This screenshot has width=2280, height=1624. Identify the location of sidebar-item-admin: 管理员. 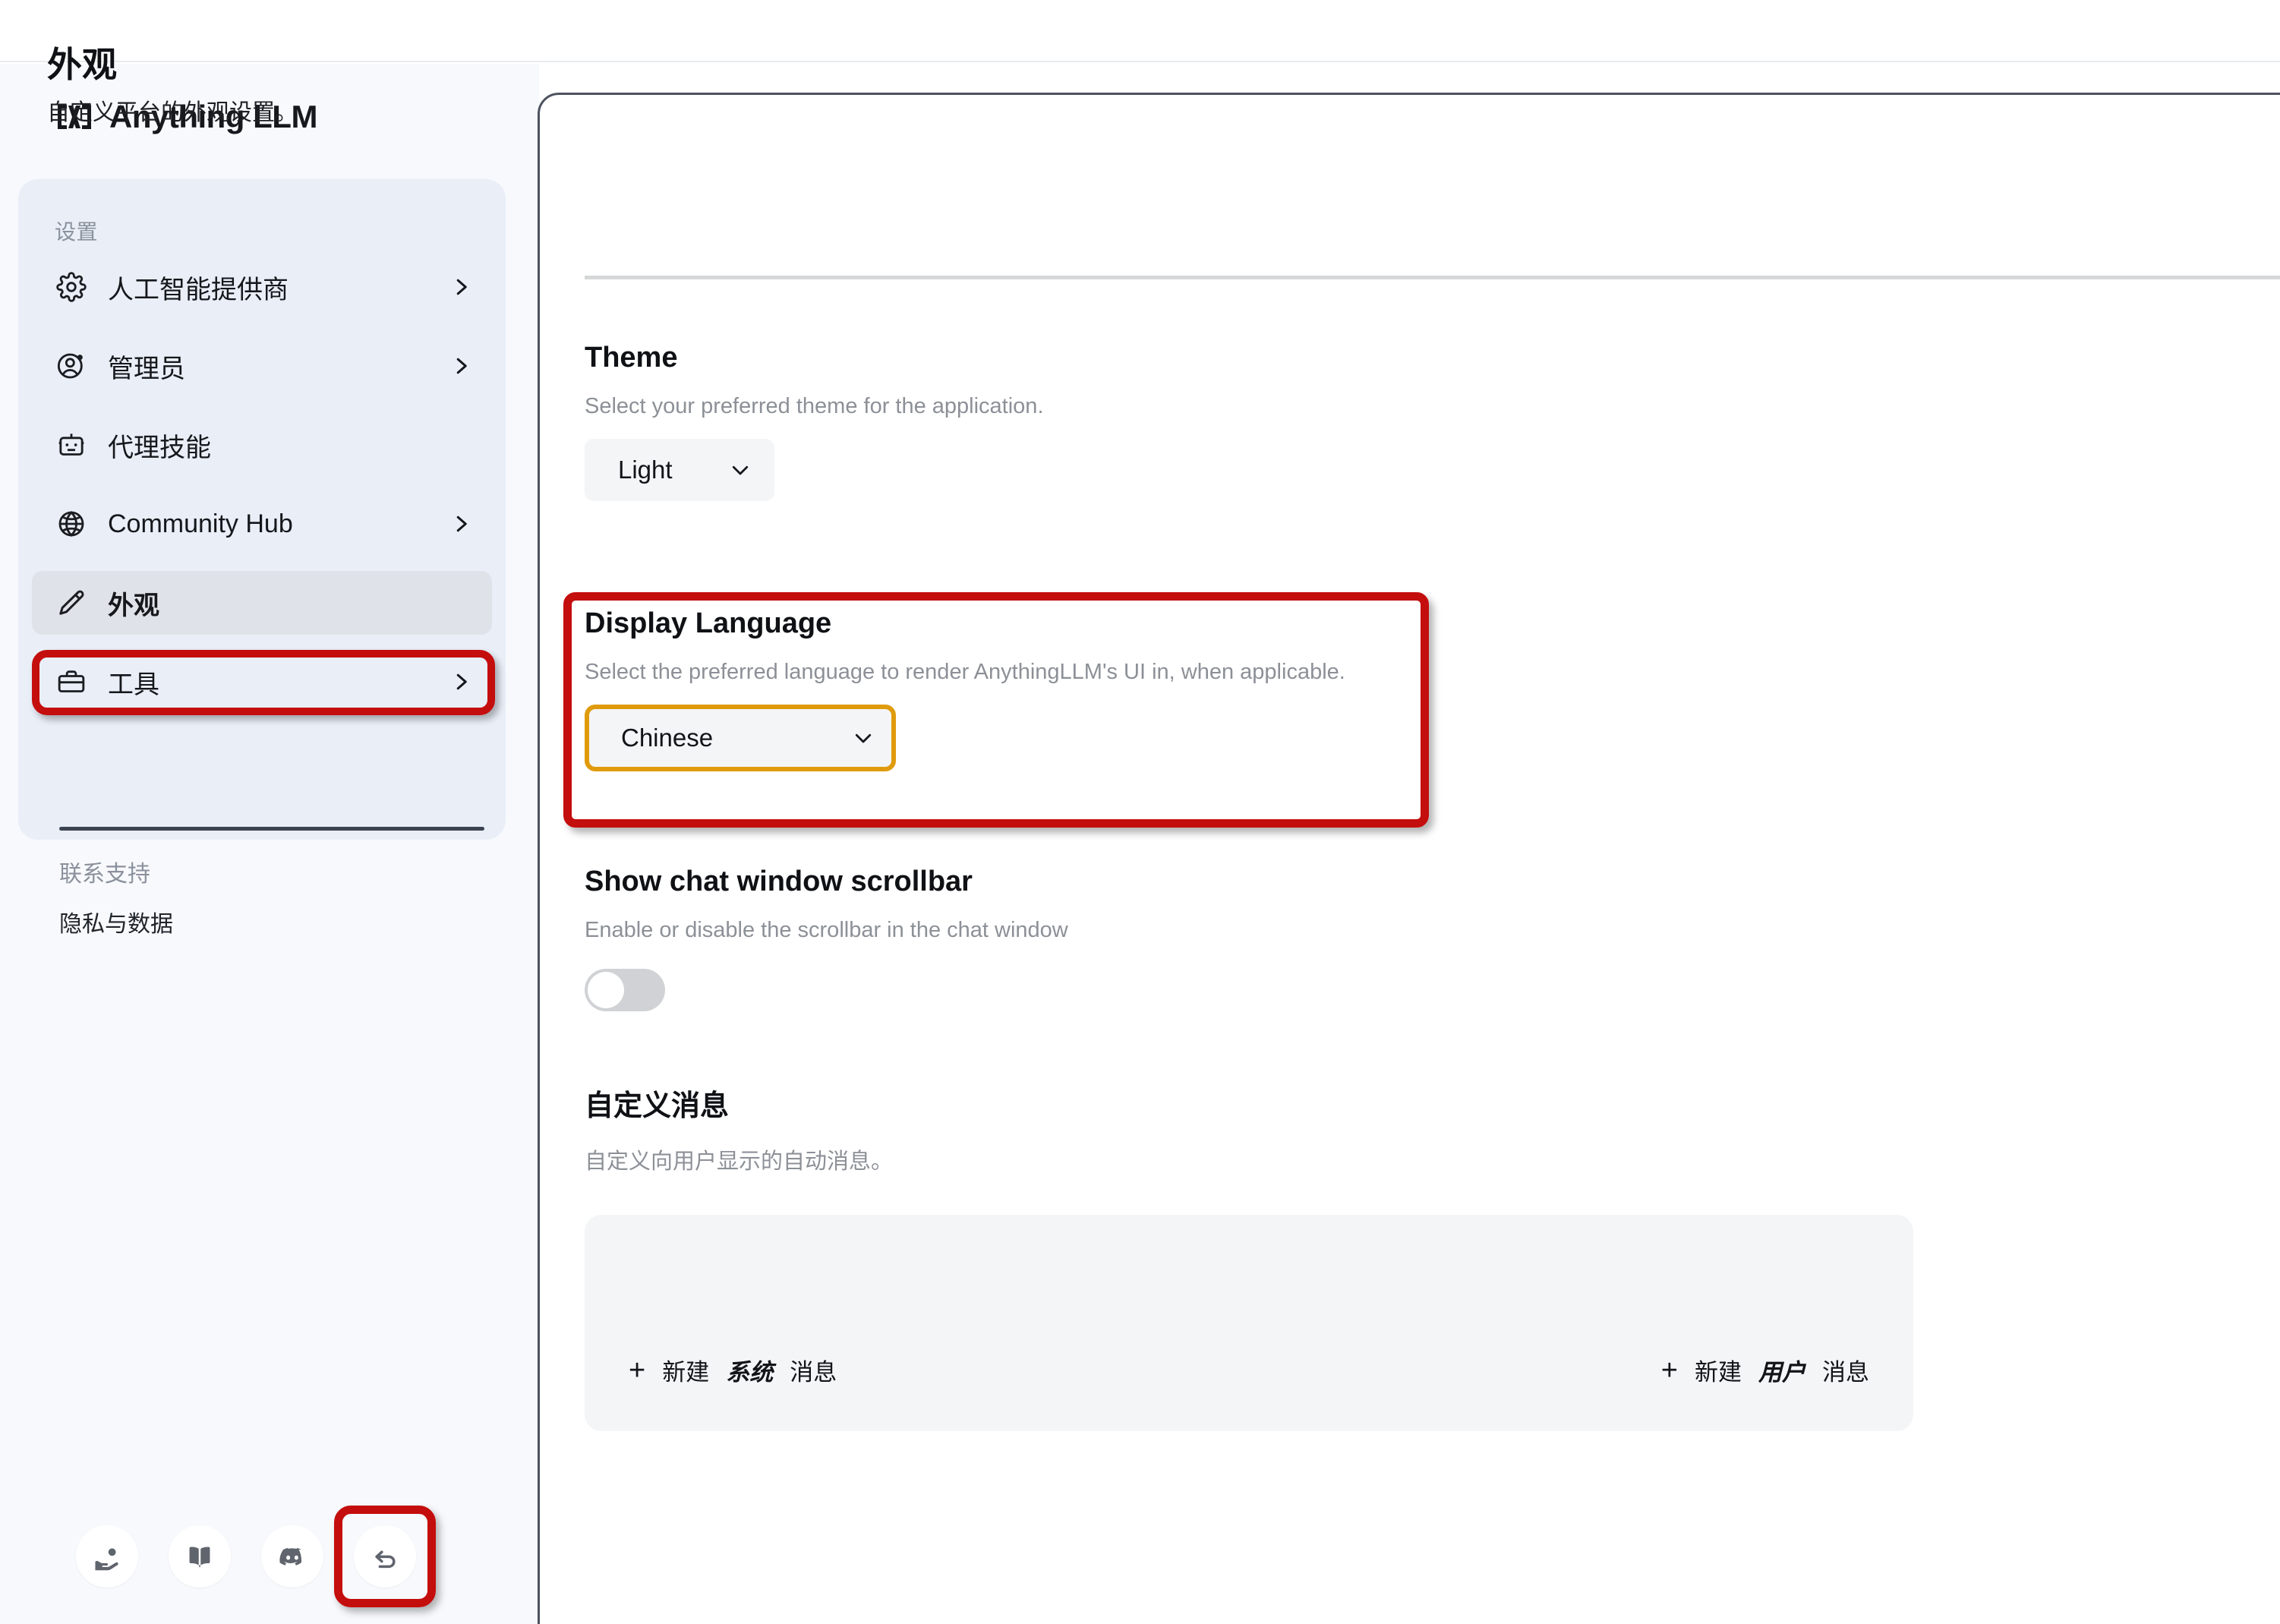
(262, 366).